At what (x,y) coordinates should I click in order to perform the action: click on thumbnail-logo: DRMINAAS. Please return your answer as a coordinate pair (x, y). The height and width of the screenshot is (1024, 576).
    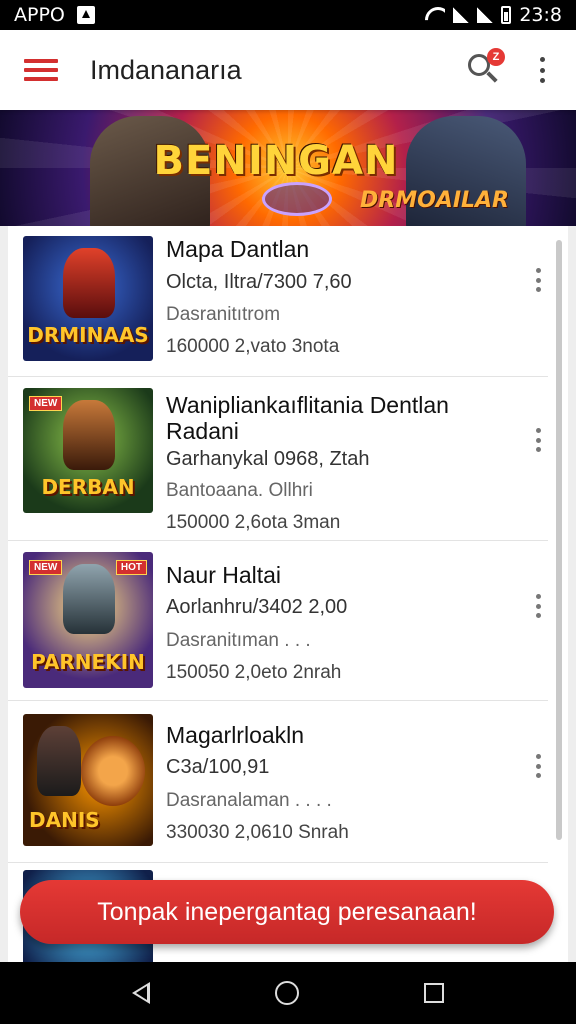
    Looking at the image, I should click on (88, 335).